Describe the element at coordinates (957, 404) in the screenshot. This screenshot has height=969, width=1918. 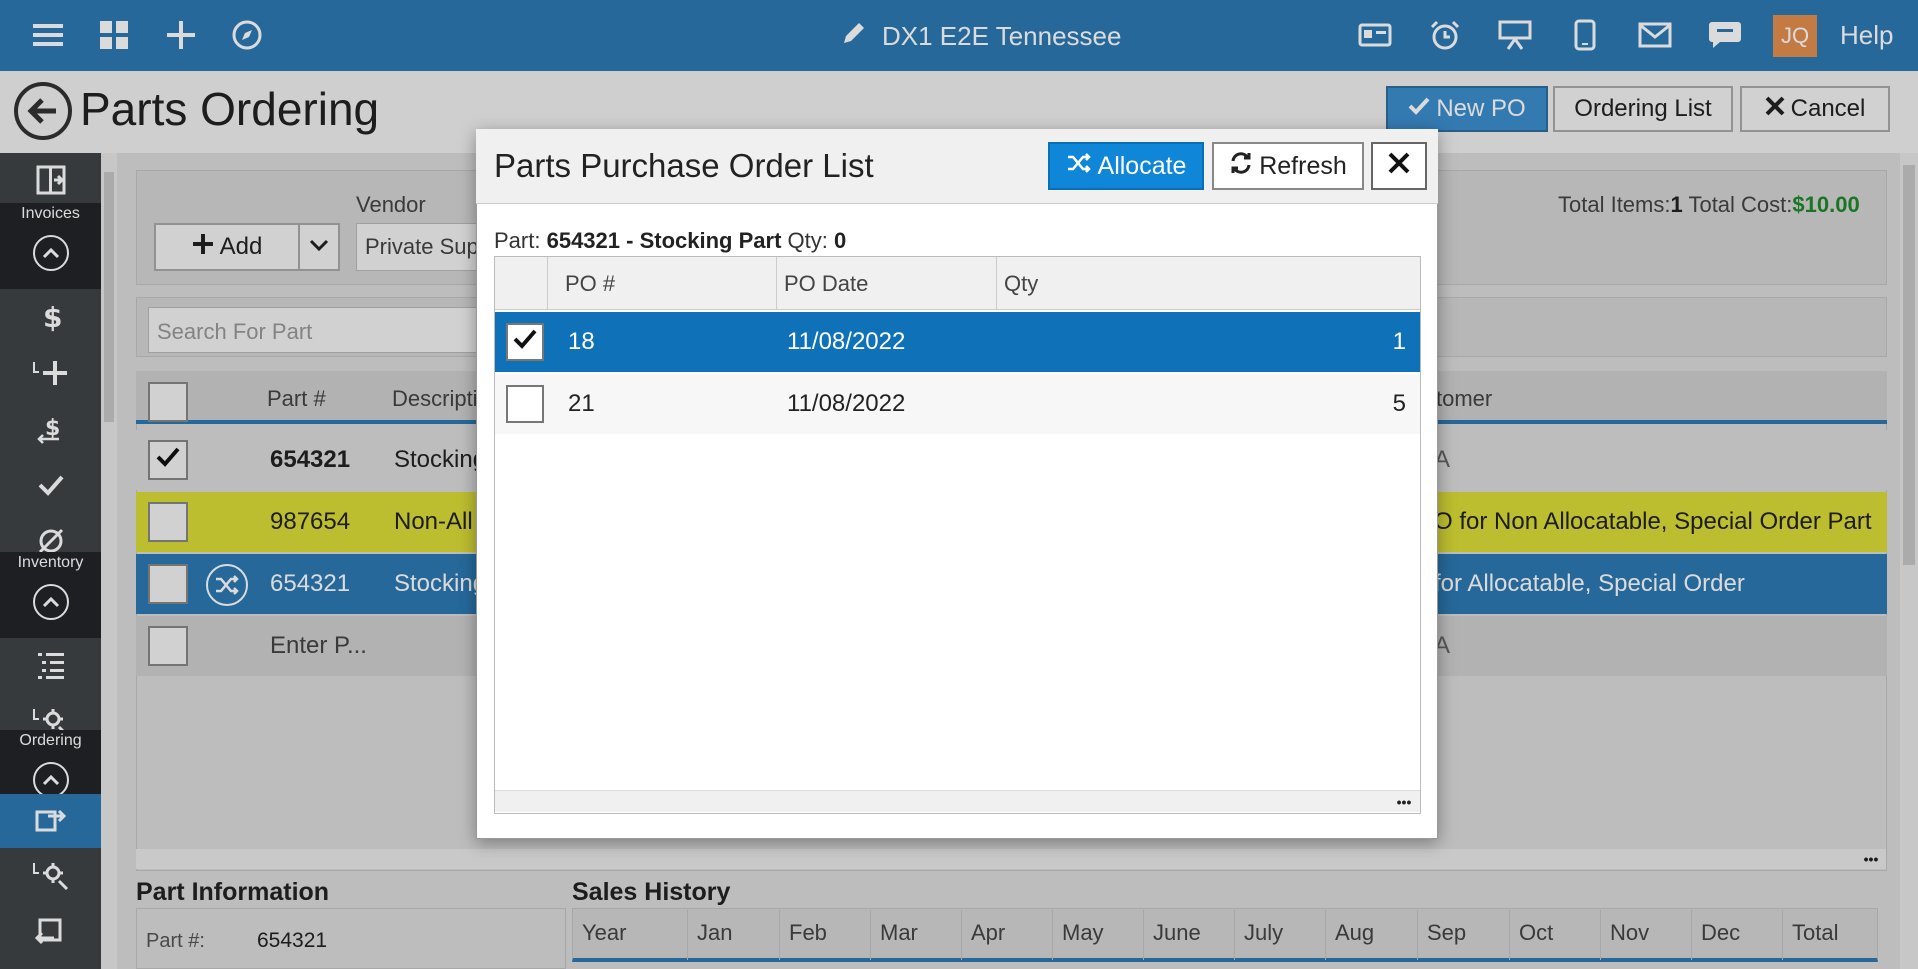
I see `po-row: 21 11/08/2022 5` at that location.